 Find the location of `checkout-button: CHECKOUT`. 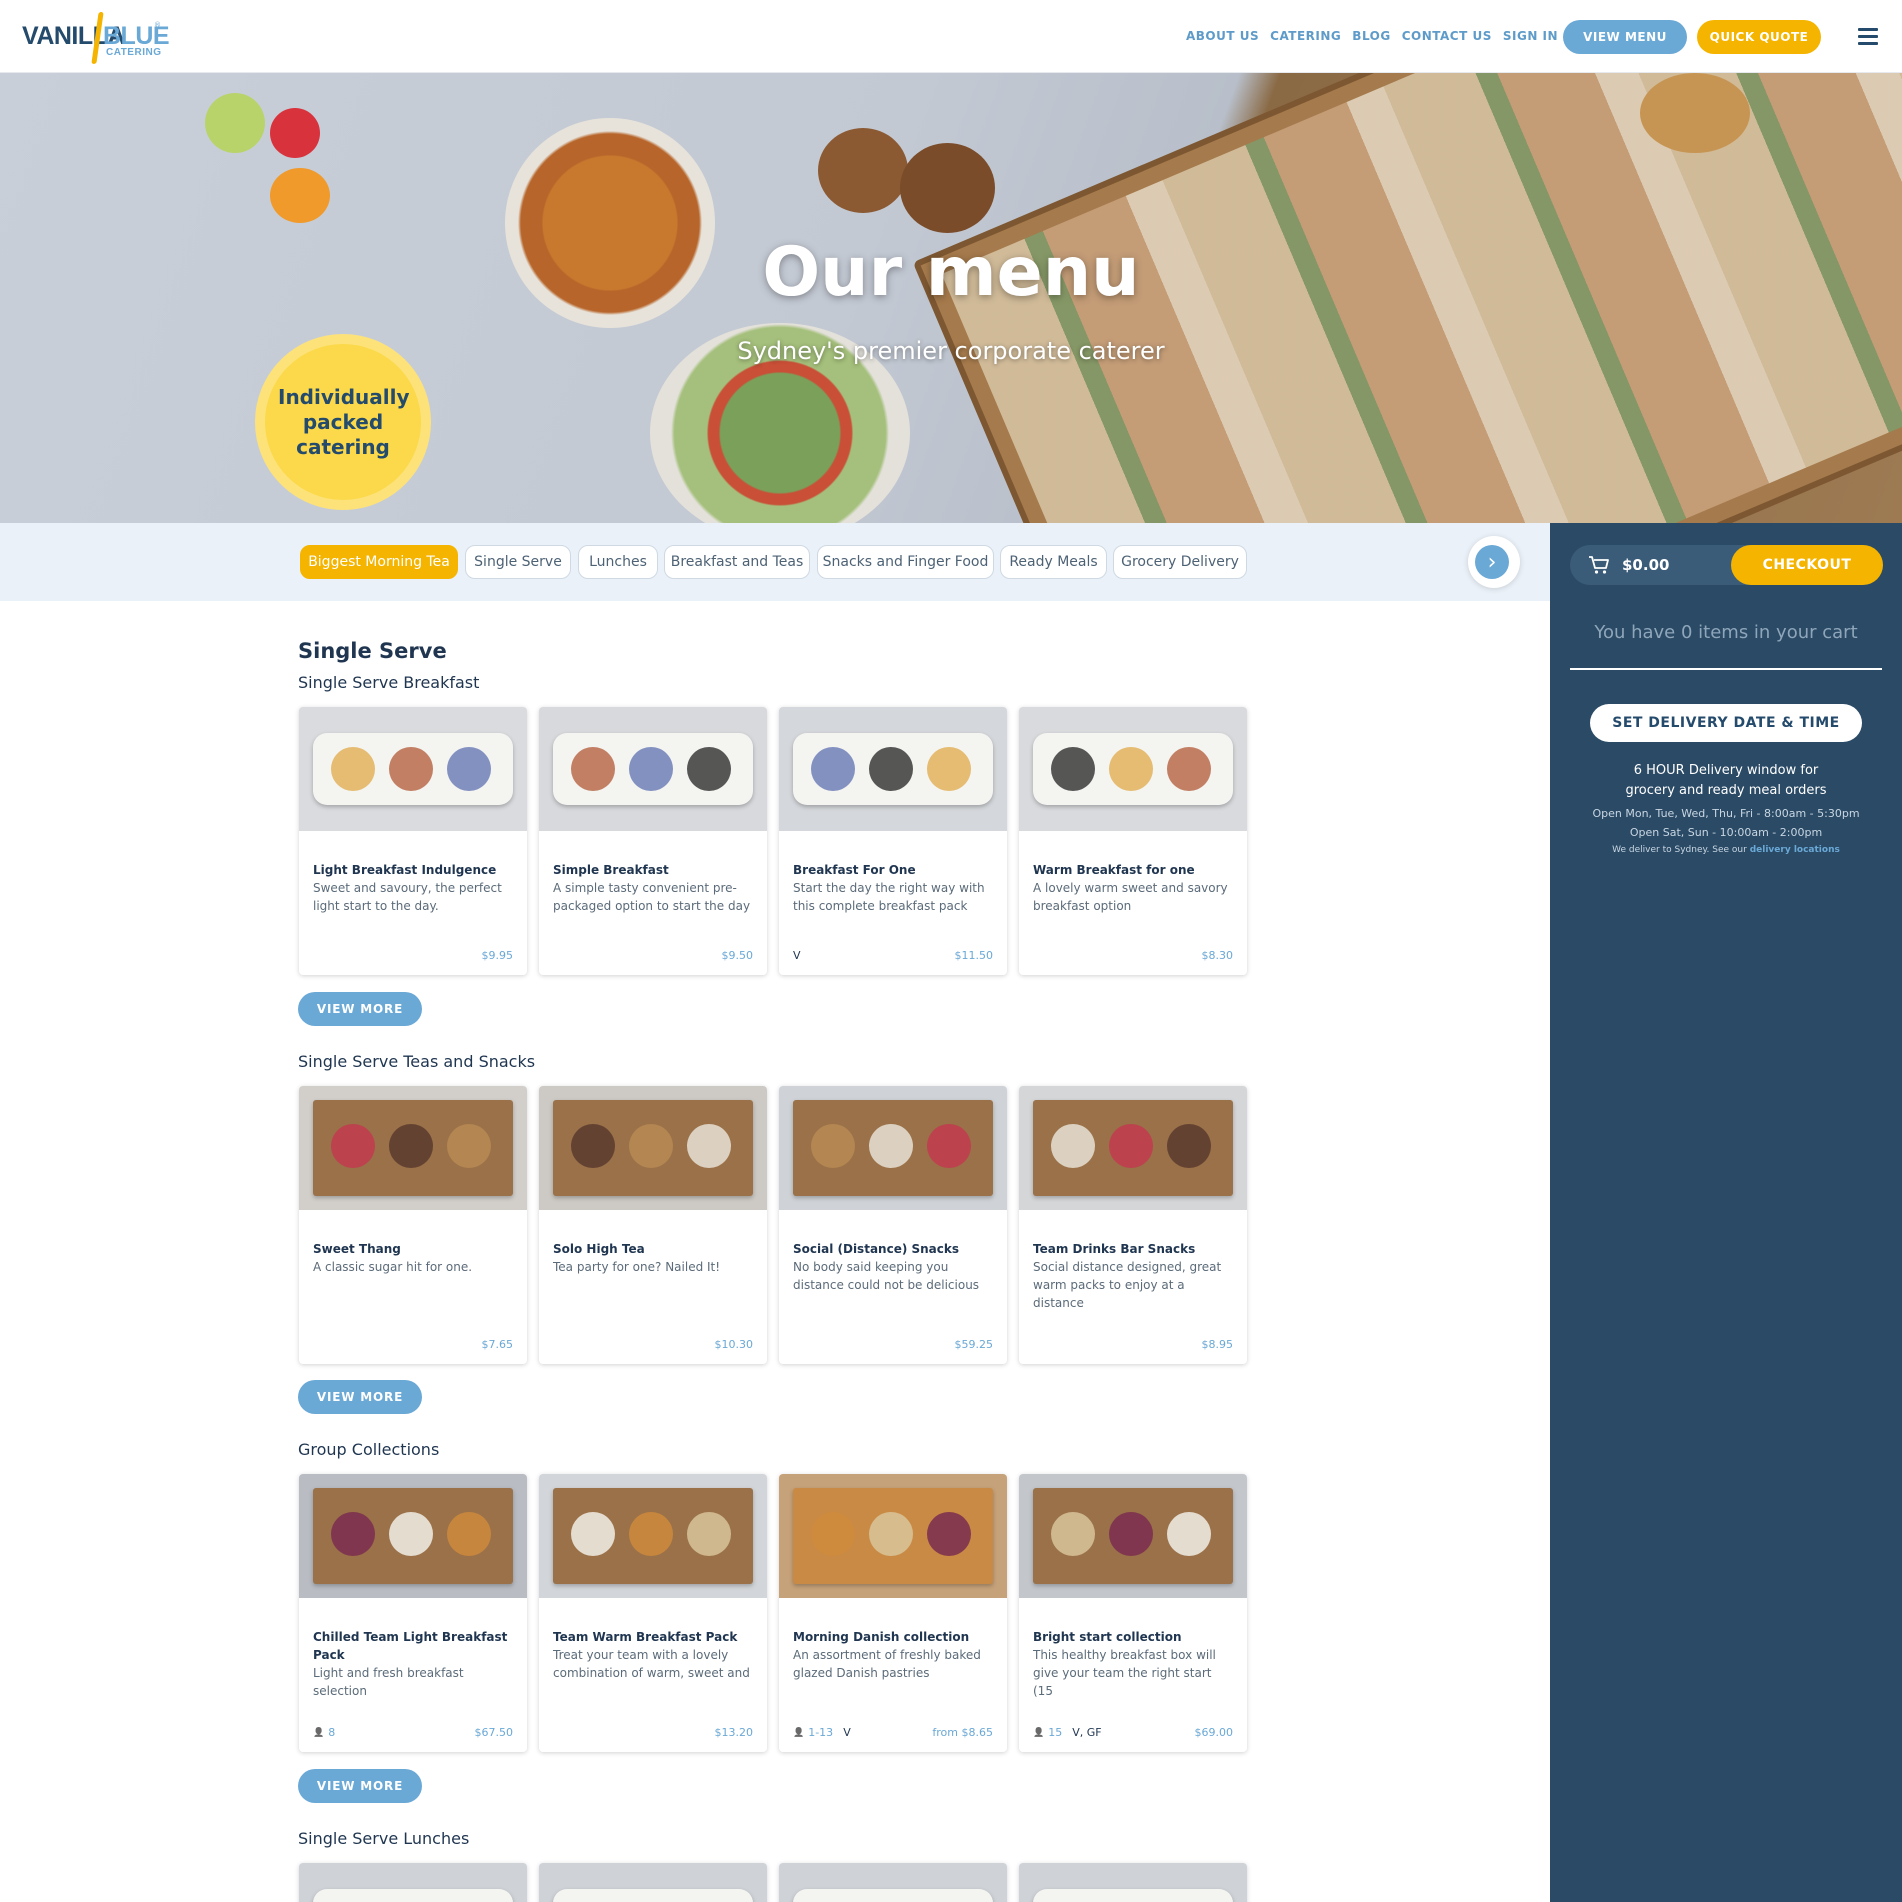

checkout-button: CHECKOUT is located at coordinates (1807, 565).